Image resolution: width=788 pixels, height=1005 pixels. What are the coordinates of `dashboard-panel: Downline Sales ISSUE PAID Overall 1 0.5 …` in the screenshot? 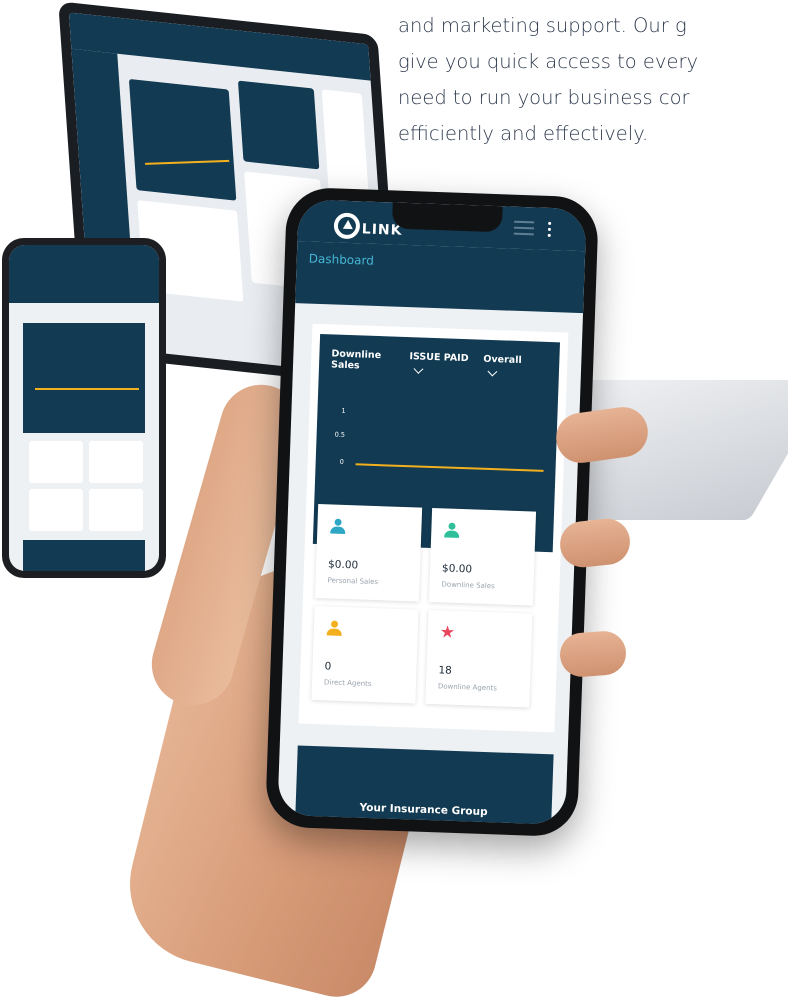 It's located at (433, 528).